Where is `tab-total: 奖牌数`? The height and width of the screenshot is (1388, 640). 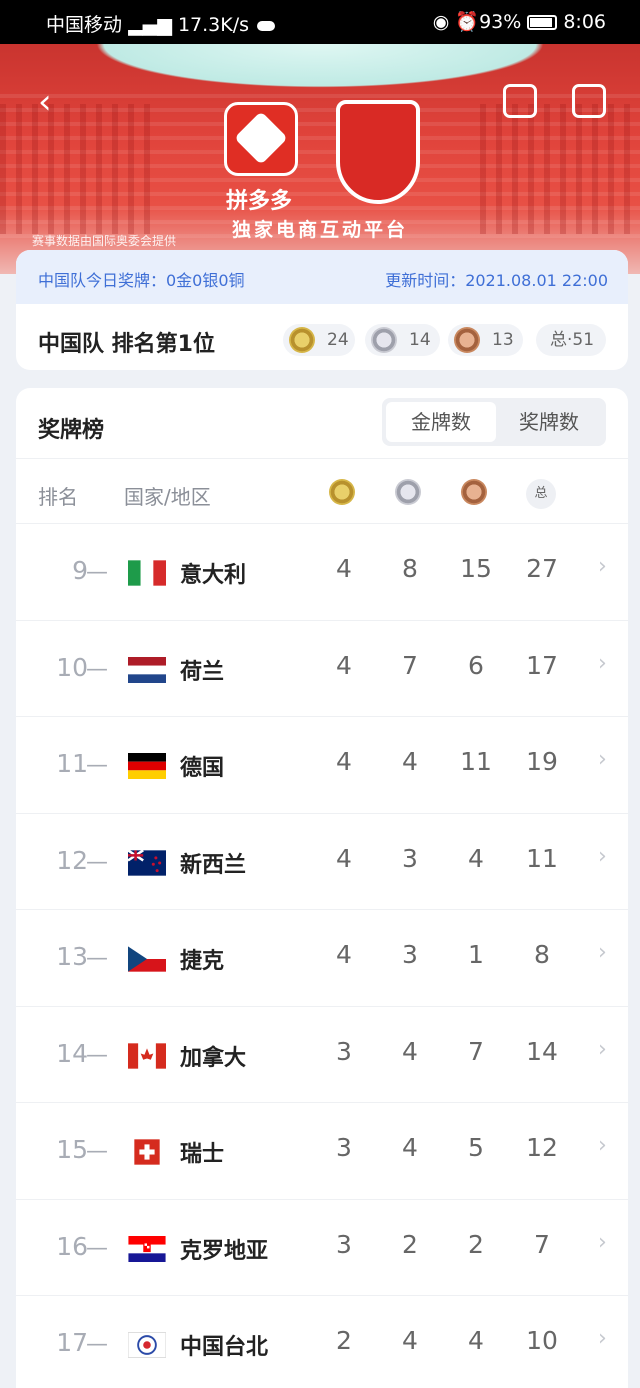 tab-total: 奖牌数 is located at coordinates (549, 422).